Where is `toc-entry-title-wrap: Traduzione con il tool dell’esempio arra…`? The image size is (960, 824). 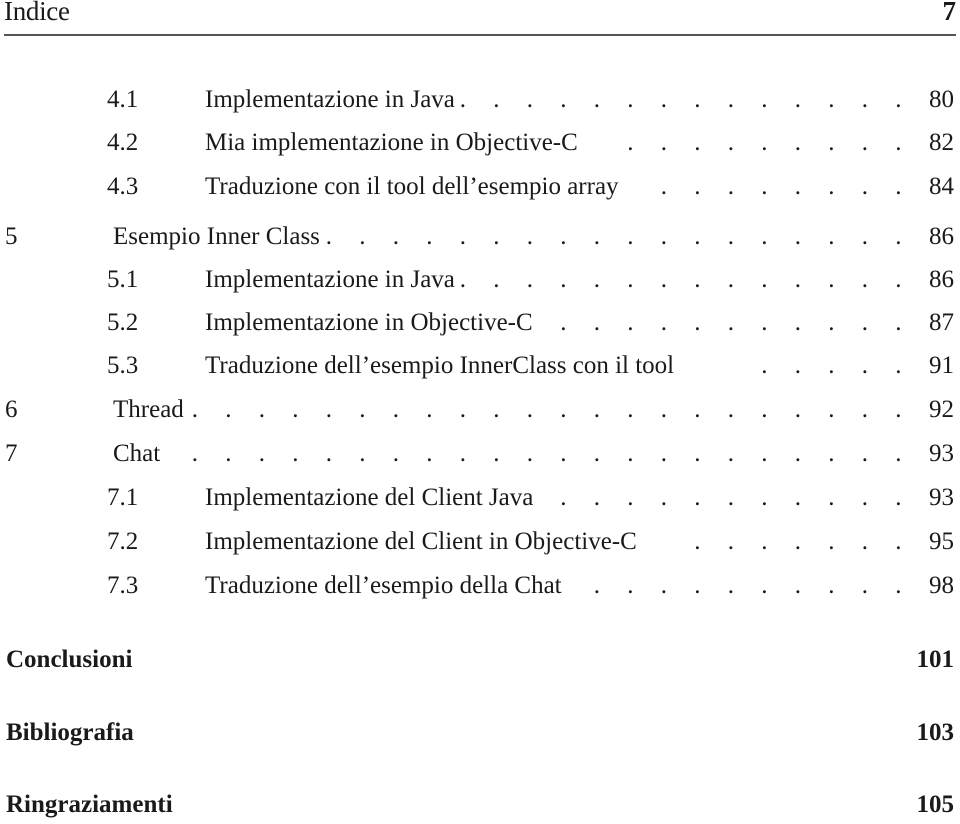
toc-entry-title-wrap: Traduzione con il tool dell’esempio arra… is located at coordinates (558, 187).